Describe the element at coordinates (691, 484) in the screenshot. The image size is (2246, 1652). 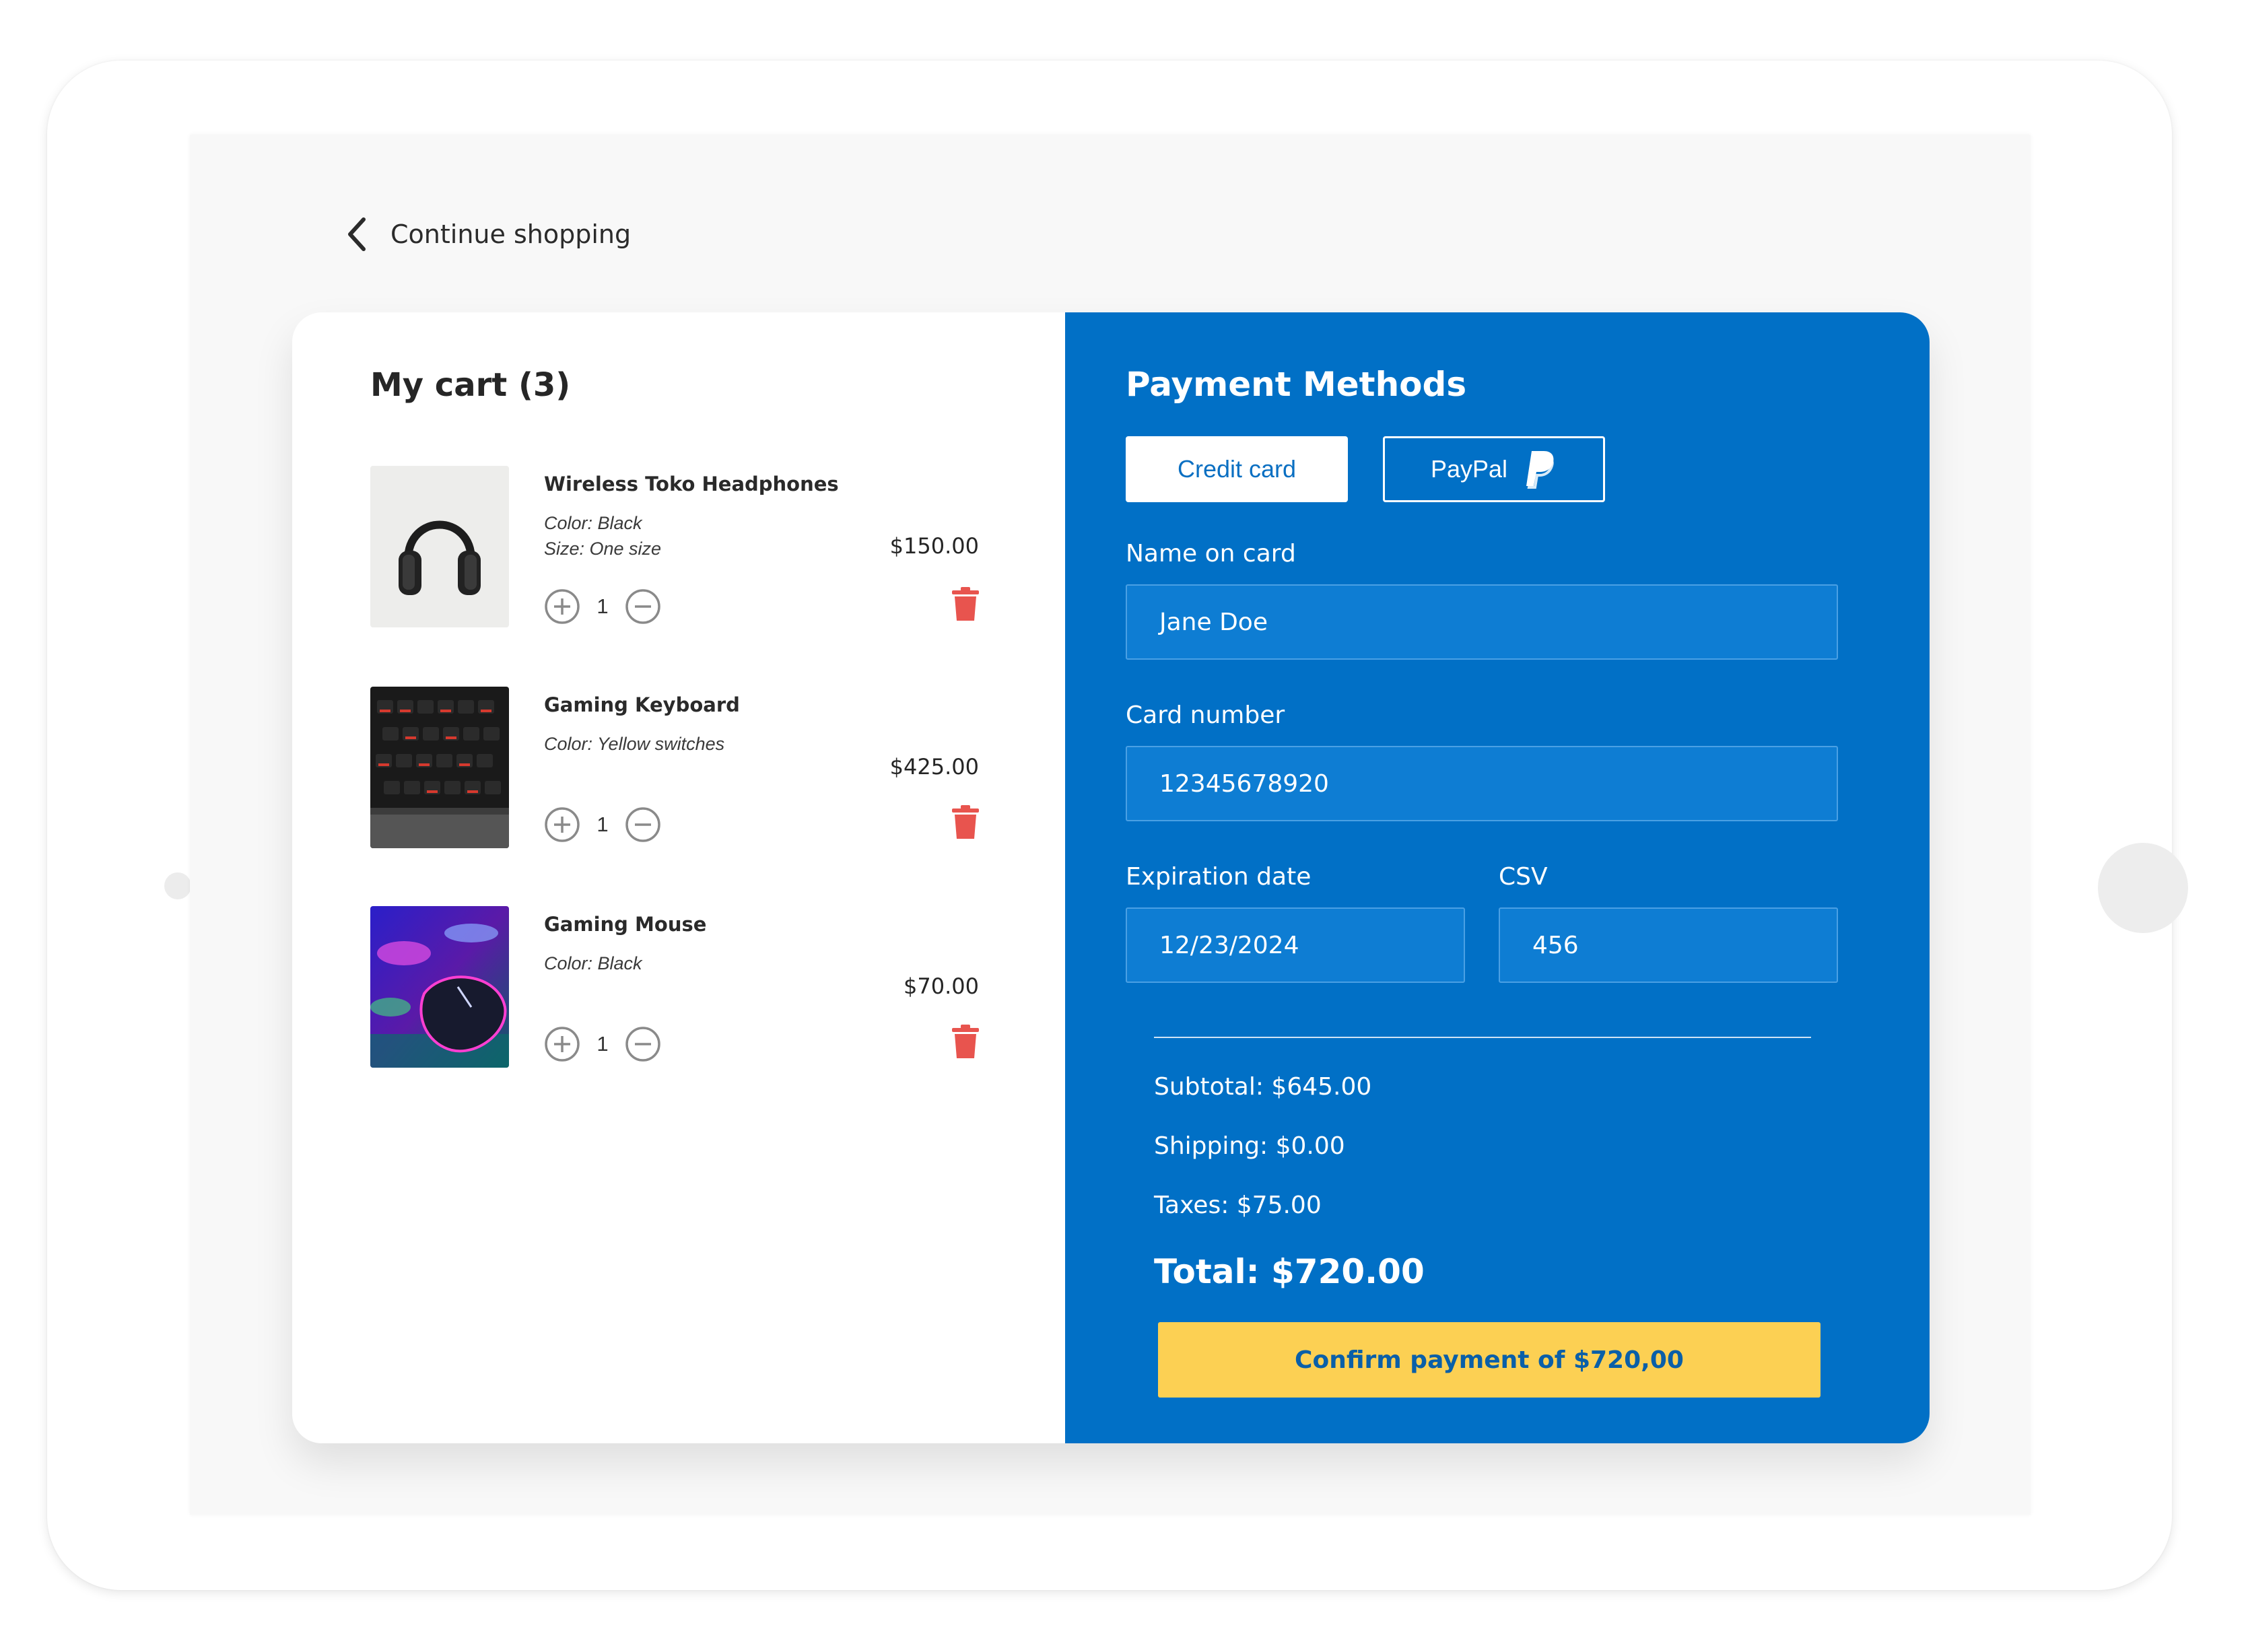
I see `item-name: Wireless Toko Headphones` at that location.